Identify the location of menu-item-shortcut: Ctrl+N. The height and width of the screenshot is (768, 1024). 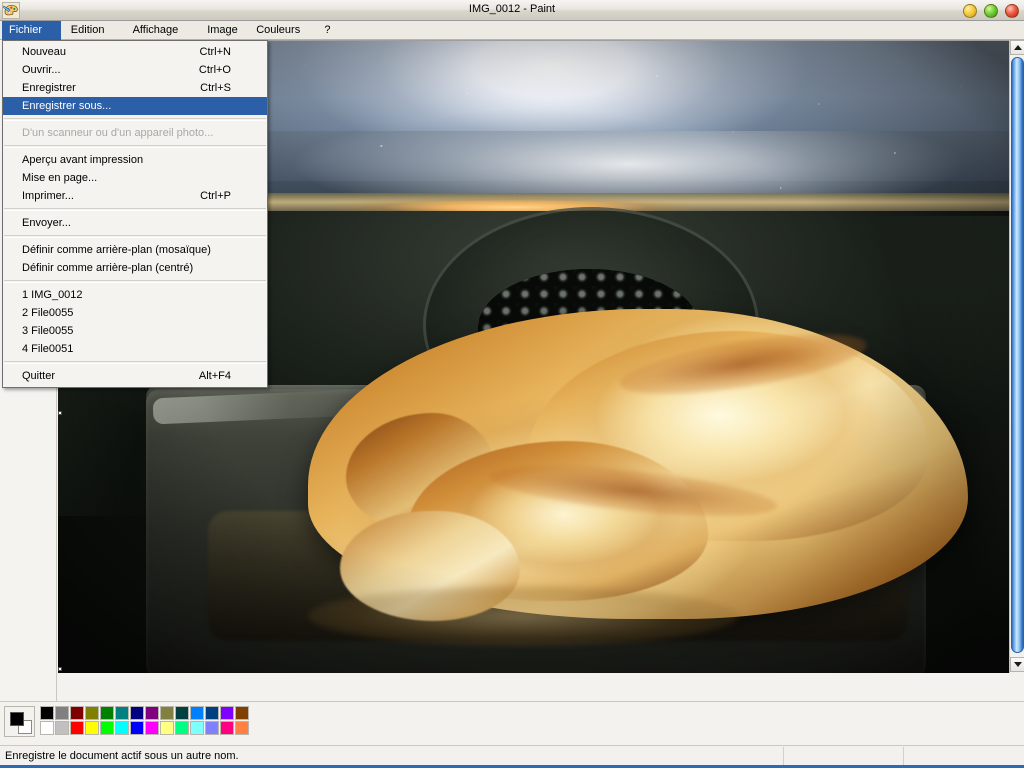
(215, 52).